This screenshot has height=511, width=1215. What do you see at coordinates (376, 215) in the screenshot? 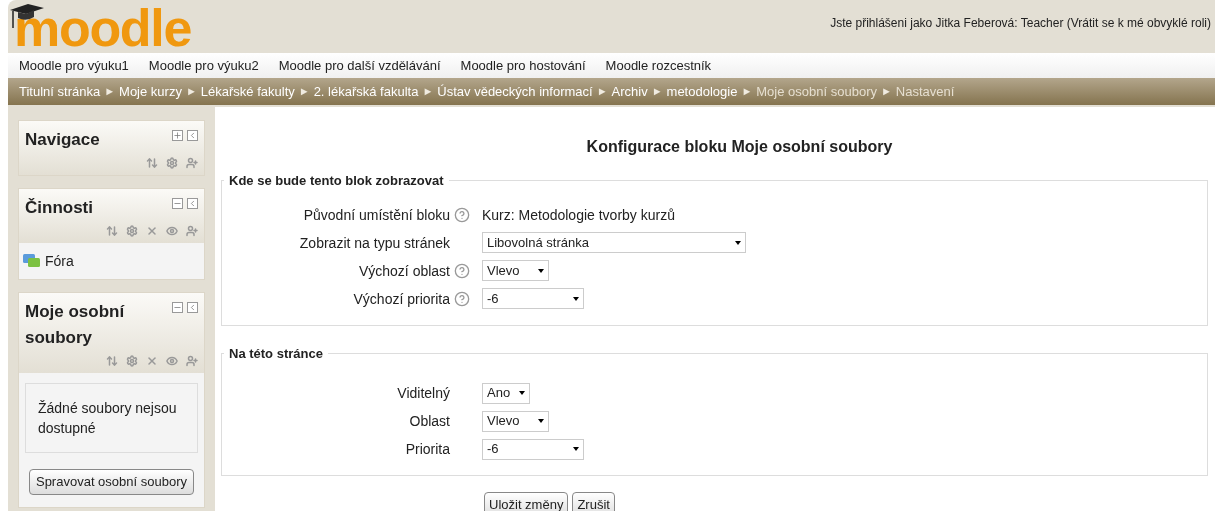
I see `field-label: Původní umístění bloku` at bounding box center [376, 215].